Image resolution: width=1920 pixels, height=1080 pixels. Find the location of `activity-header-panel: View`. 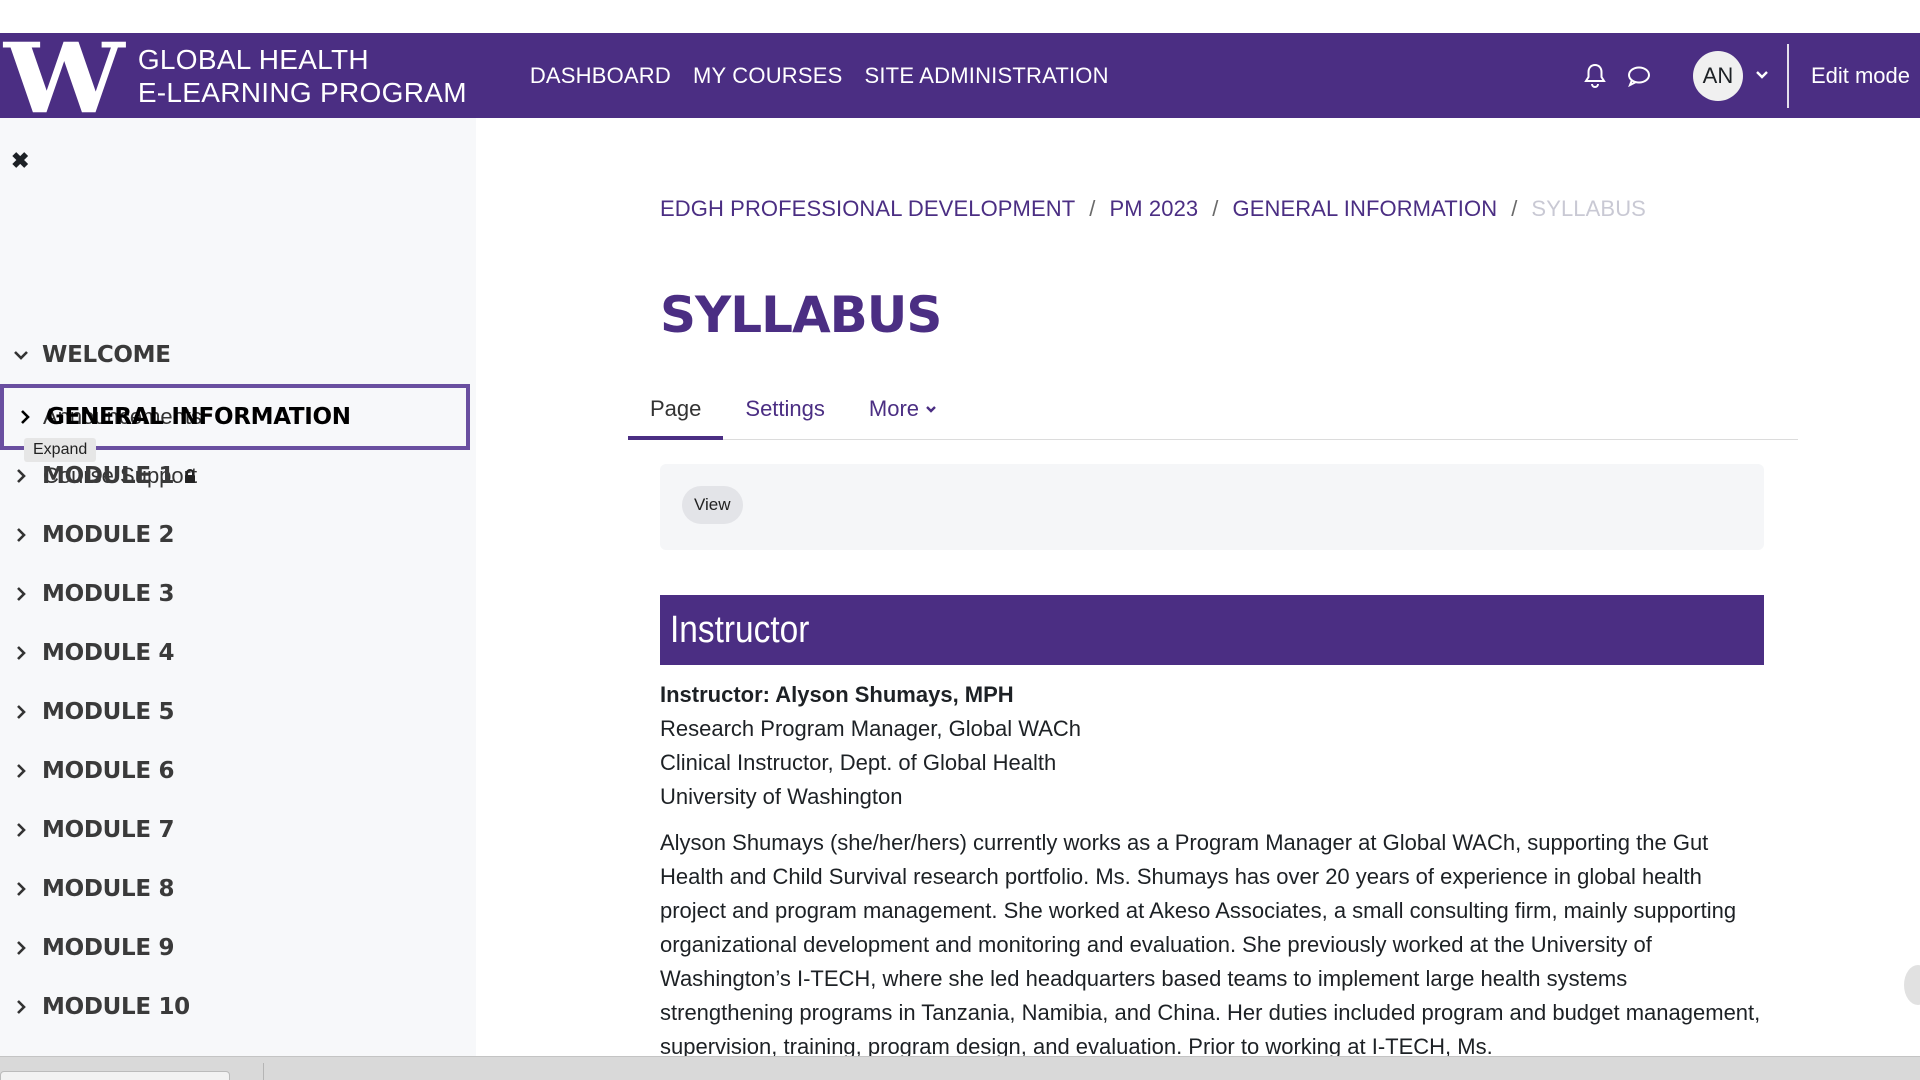

activity-header-panel: View is located at coordinates (1212, 507).